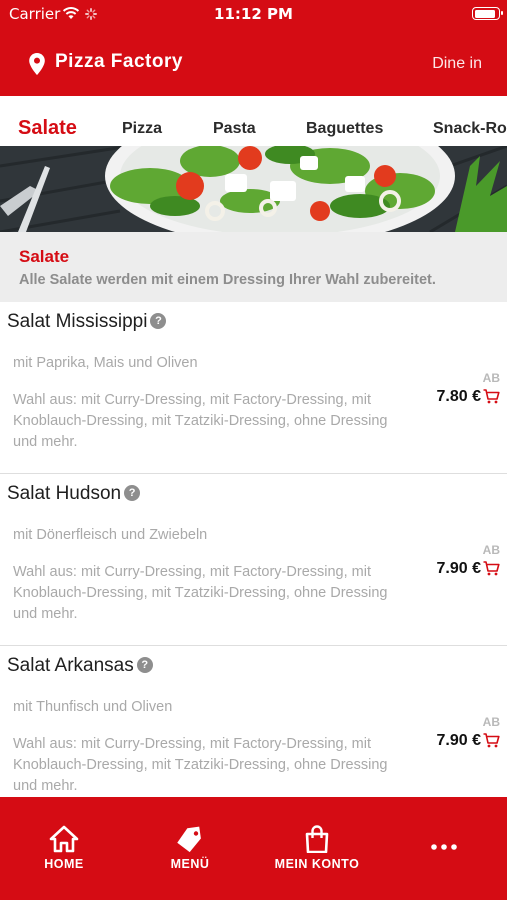 Image resolution: width=507 pixels, height=900 pixels. I want to click on more-dots-icon, so click(444, 847).